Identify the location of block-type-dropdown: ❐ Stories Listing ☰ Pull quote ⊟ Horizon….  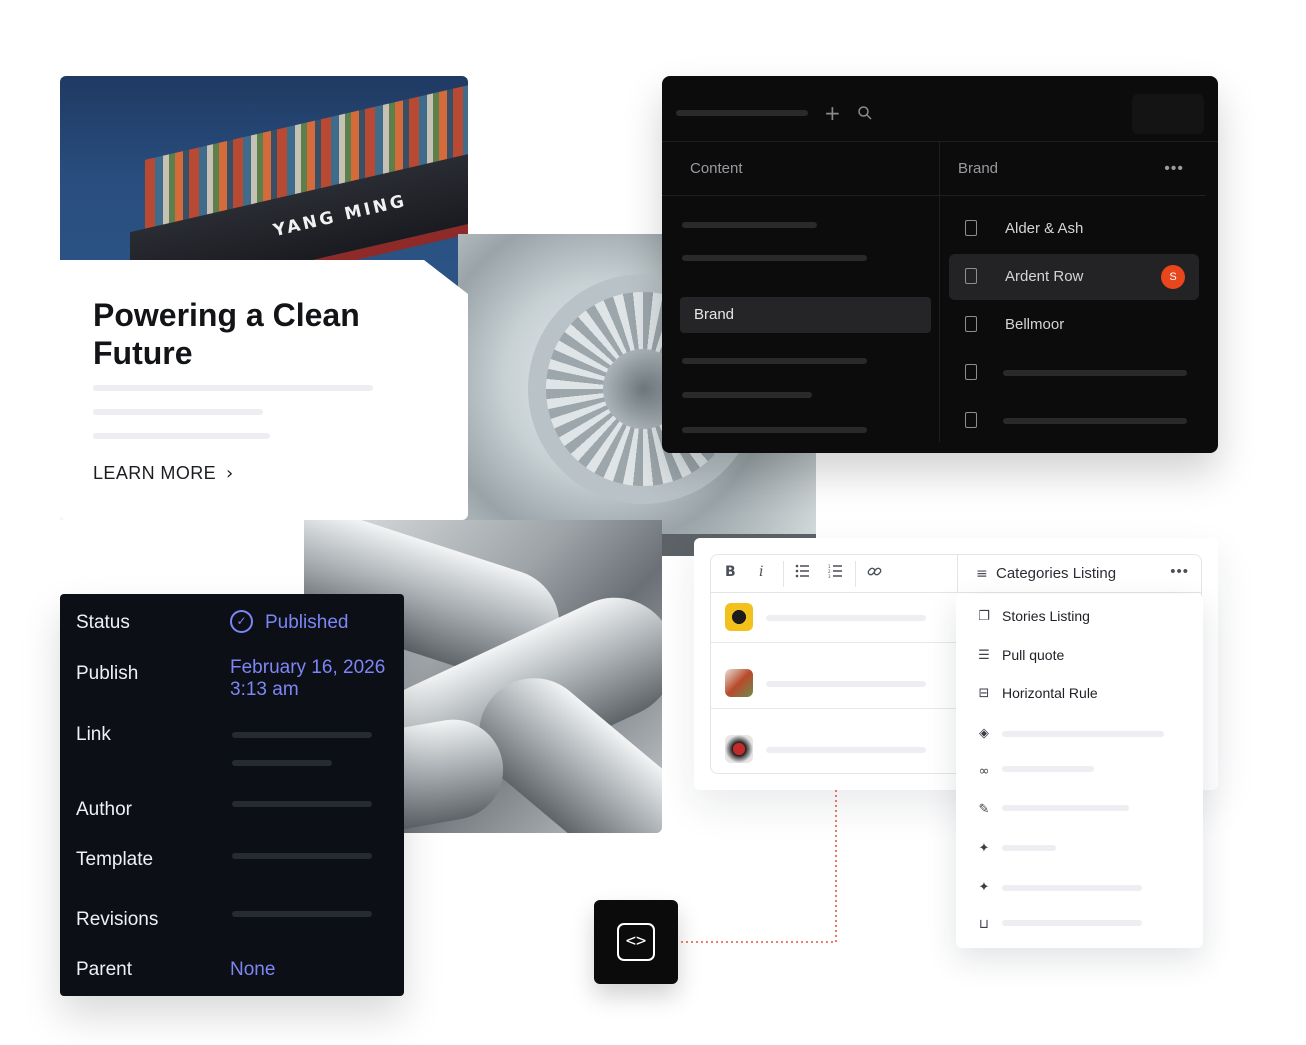
(1079, 771).